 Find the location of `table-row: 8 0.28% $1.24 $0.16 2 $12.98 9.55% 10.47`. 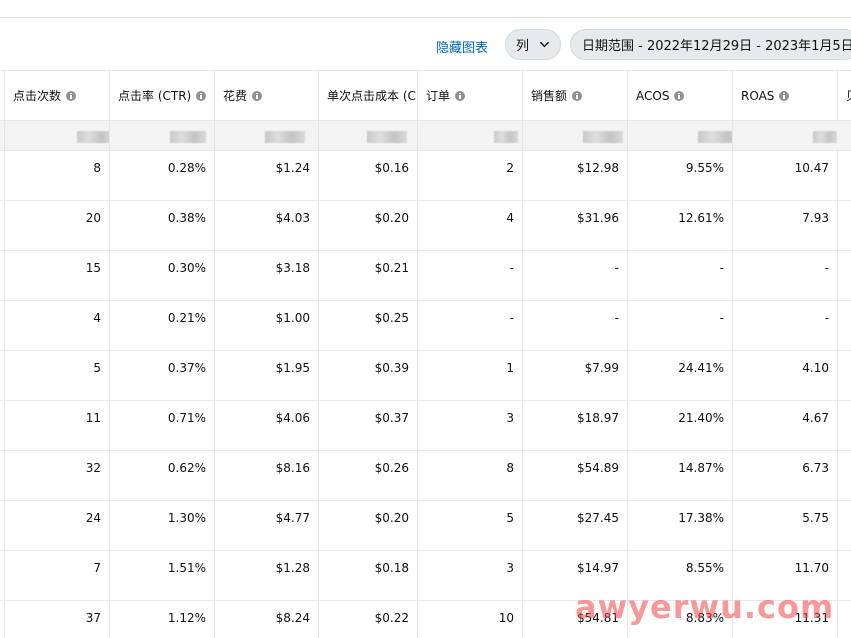

table-row: 8 0.28% $1.24 $0.16 2 $12.98 9.55% 10.47 is located at coordinates (425, 176).